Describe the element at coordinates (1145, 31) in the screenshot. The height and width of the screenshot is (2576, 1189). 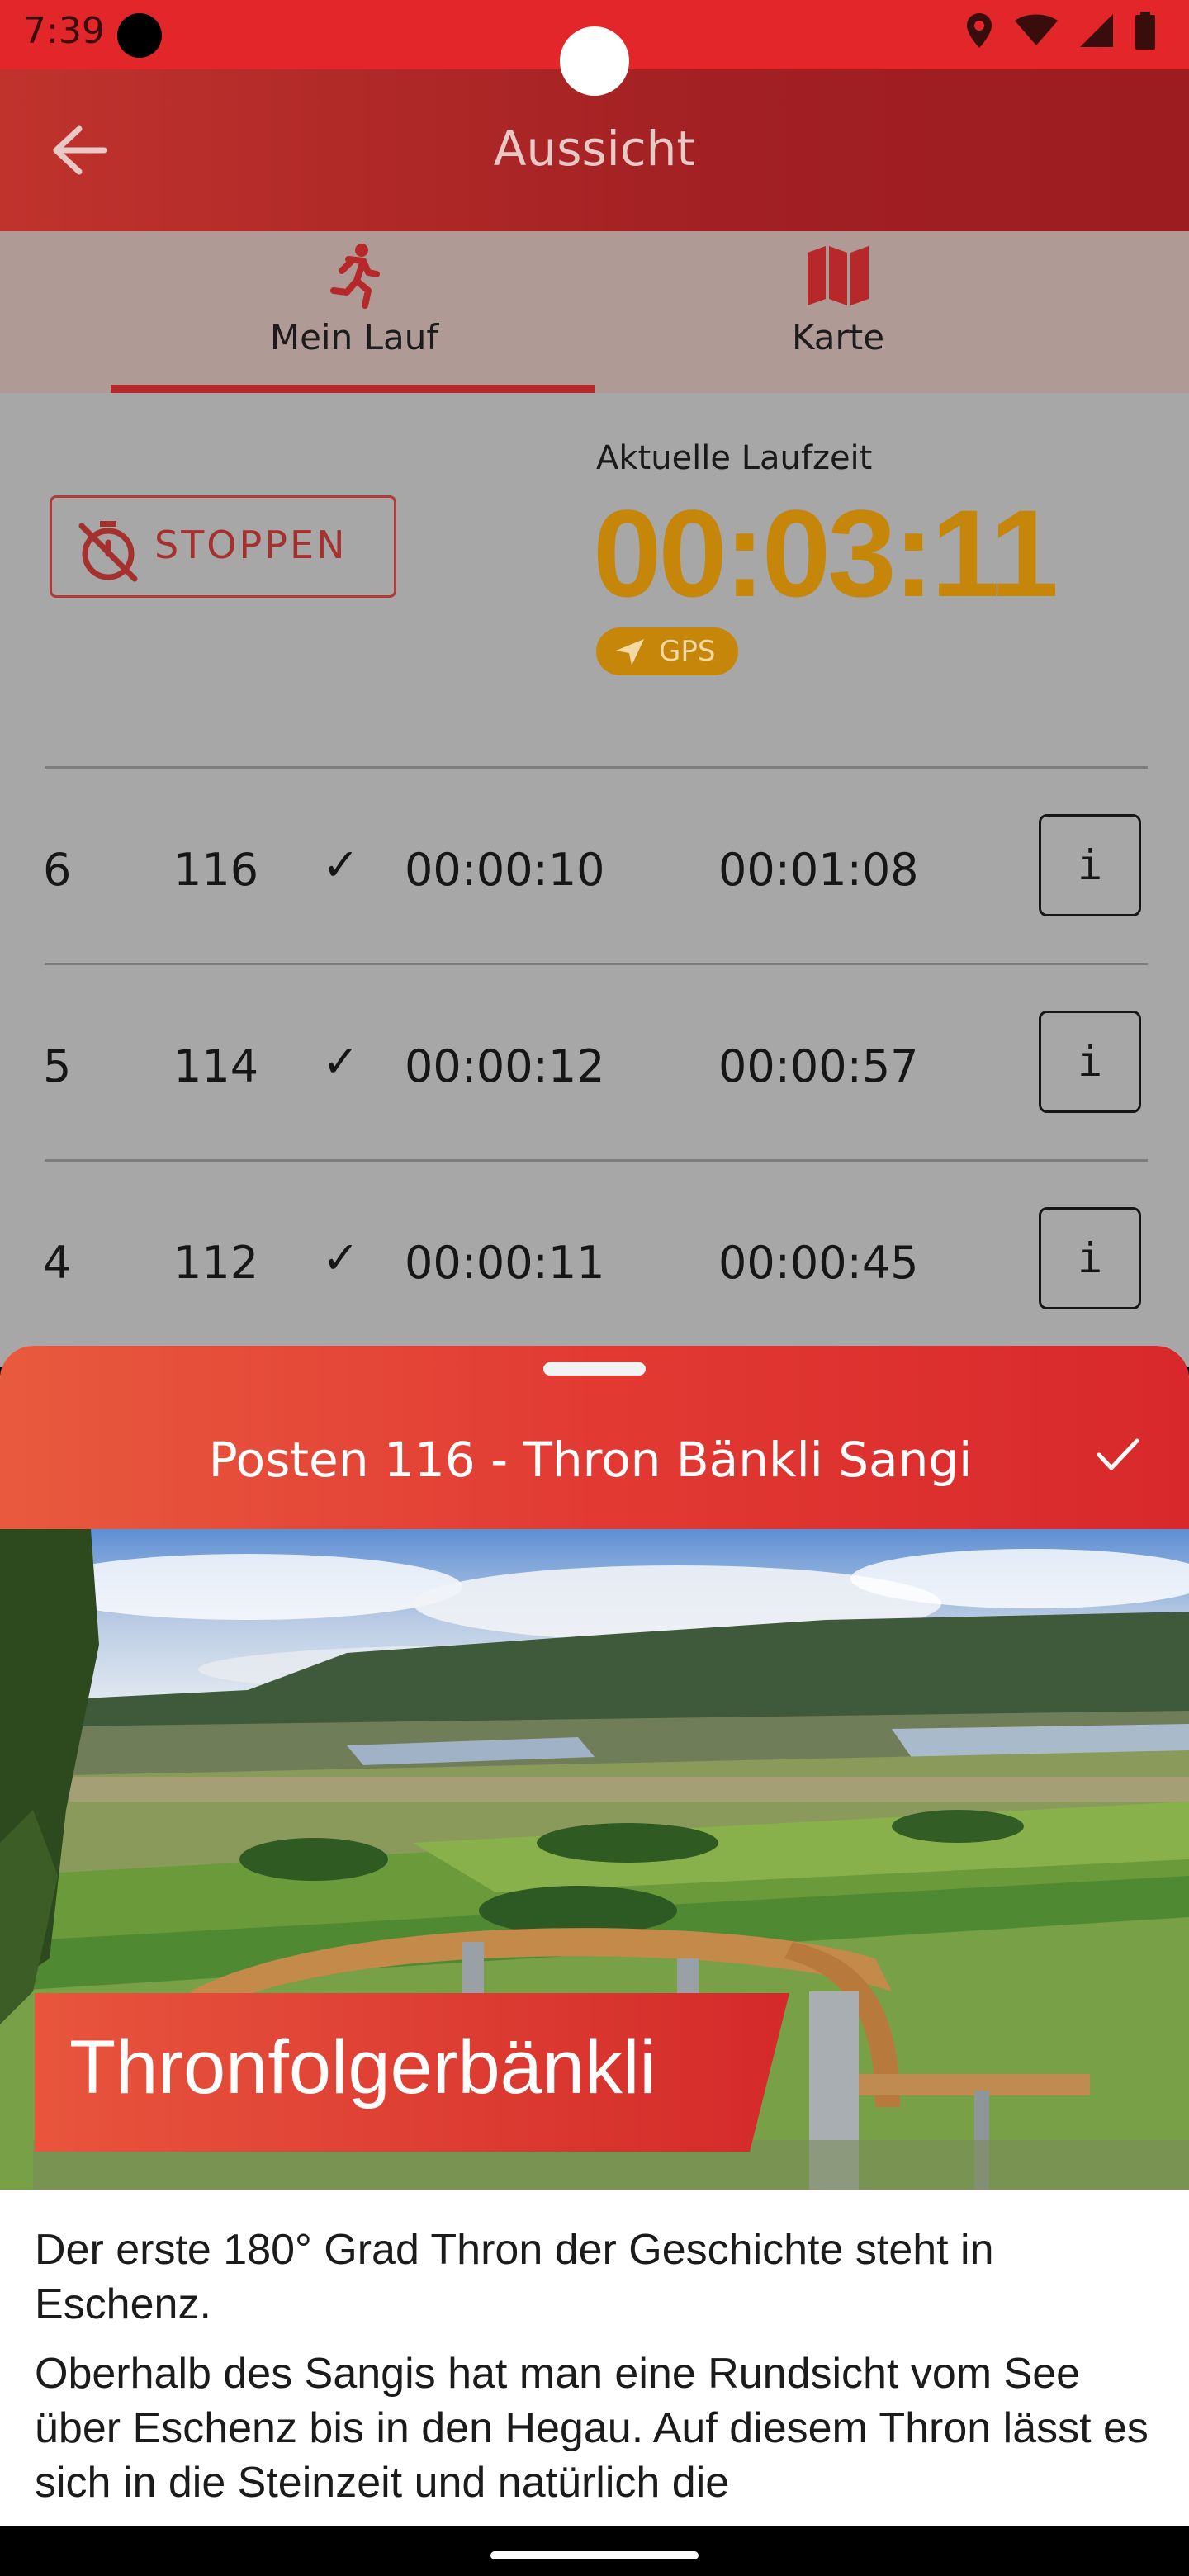
I see `battery-icon` at that location.